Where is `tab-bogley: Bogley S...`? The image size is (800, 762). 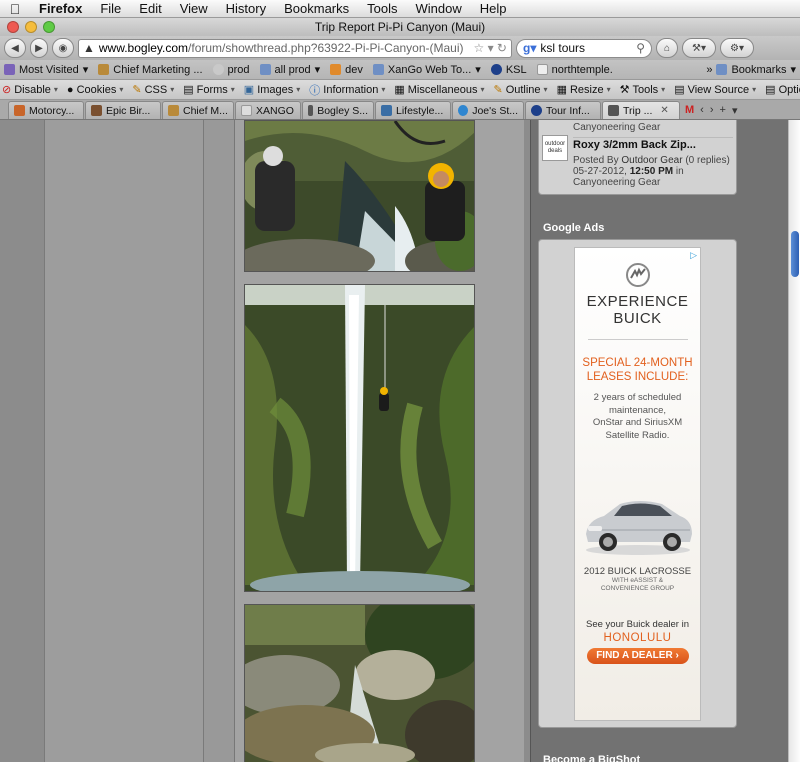
tab-bogley: Bogley S... is located at coordinates (338, 110).